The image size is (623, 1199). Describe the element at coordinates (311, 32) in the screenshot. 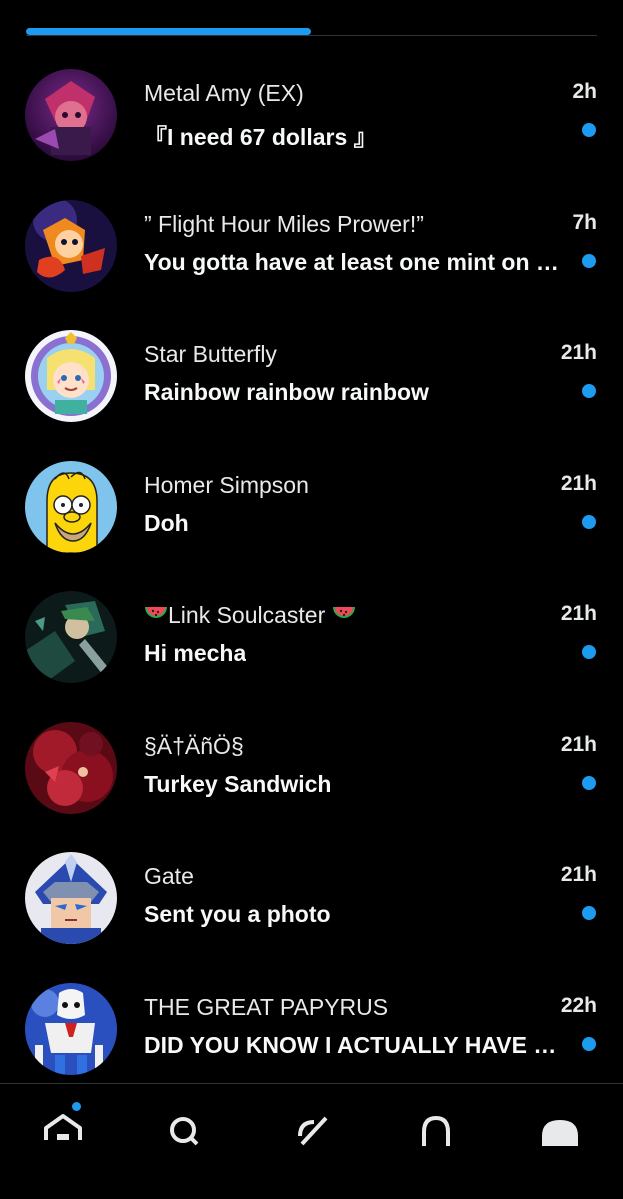

I see `tab-indicator-bar` at that location.